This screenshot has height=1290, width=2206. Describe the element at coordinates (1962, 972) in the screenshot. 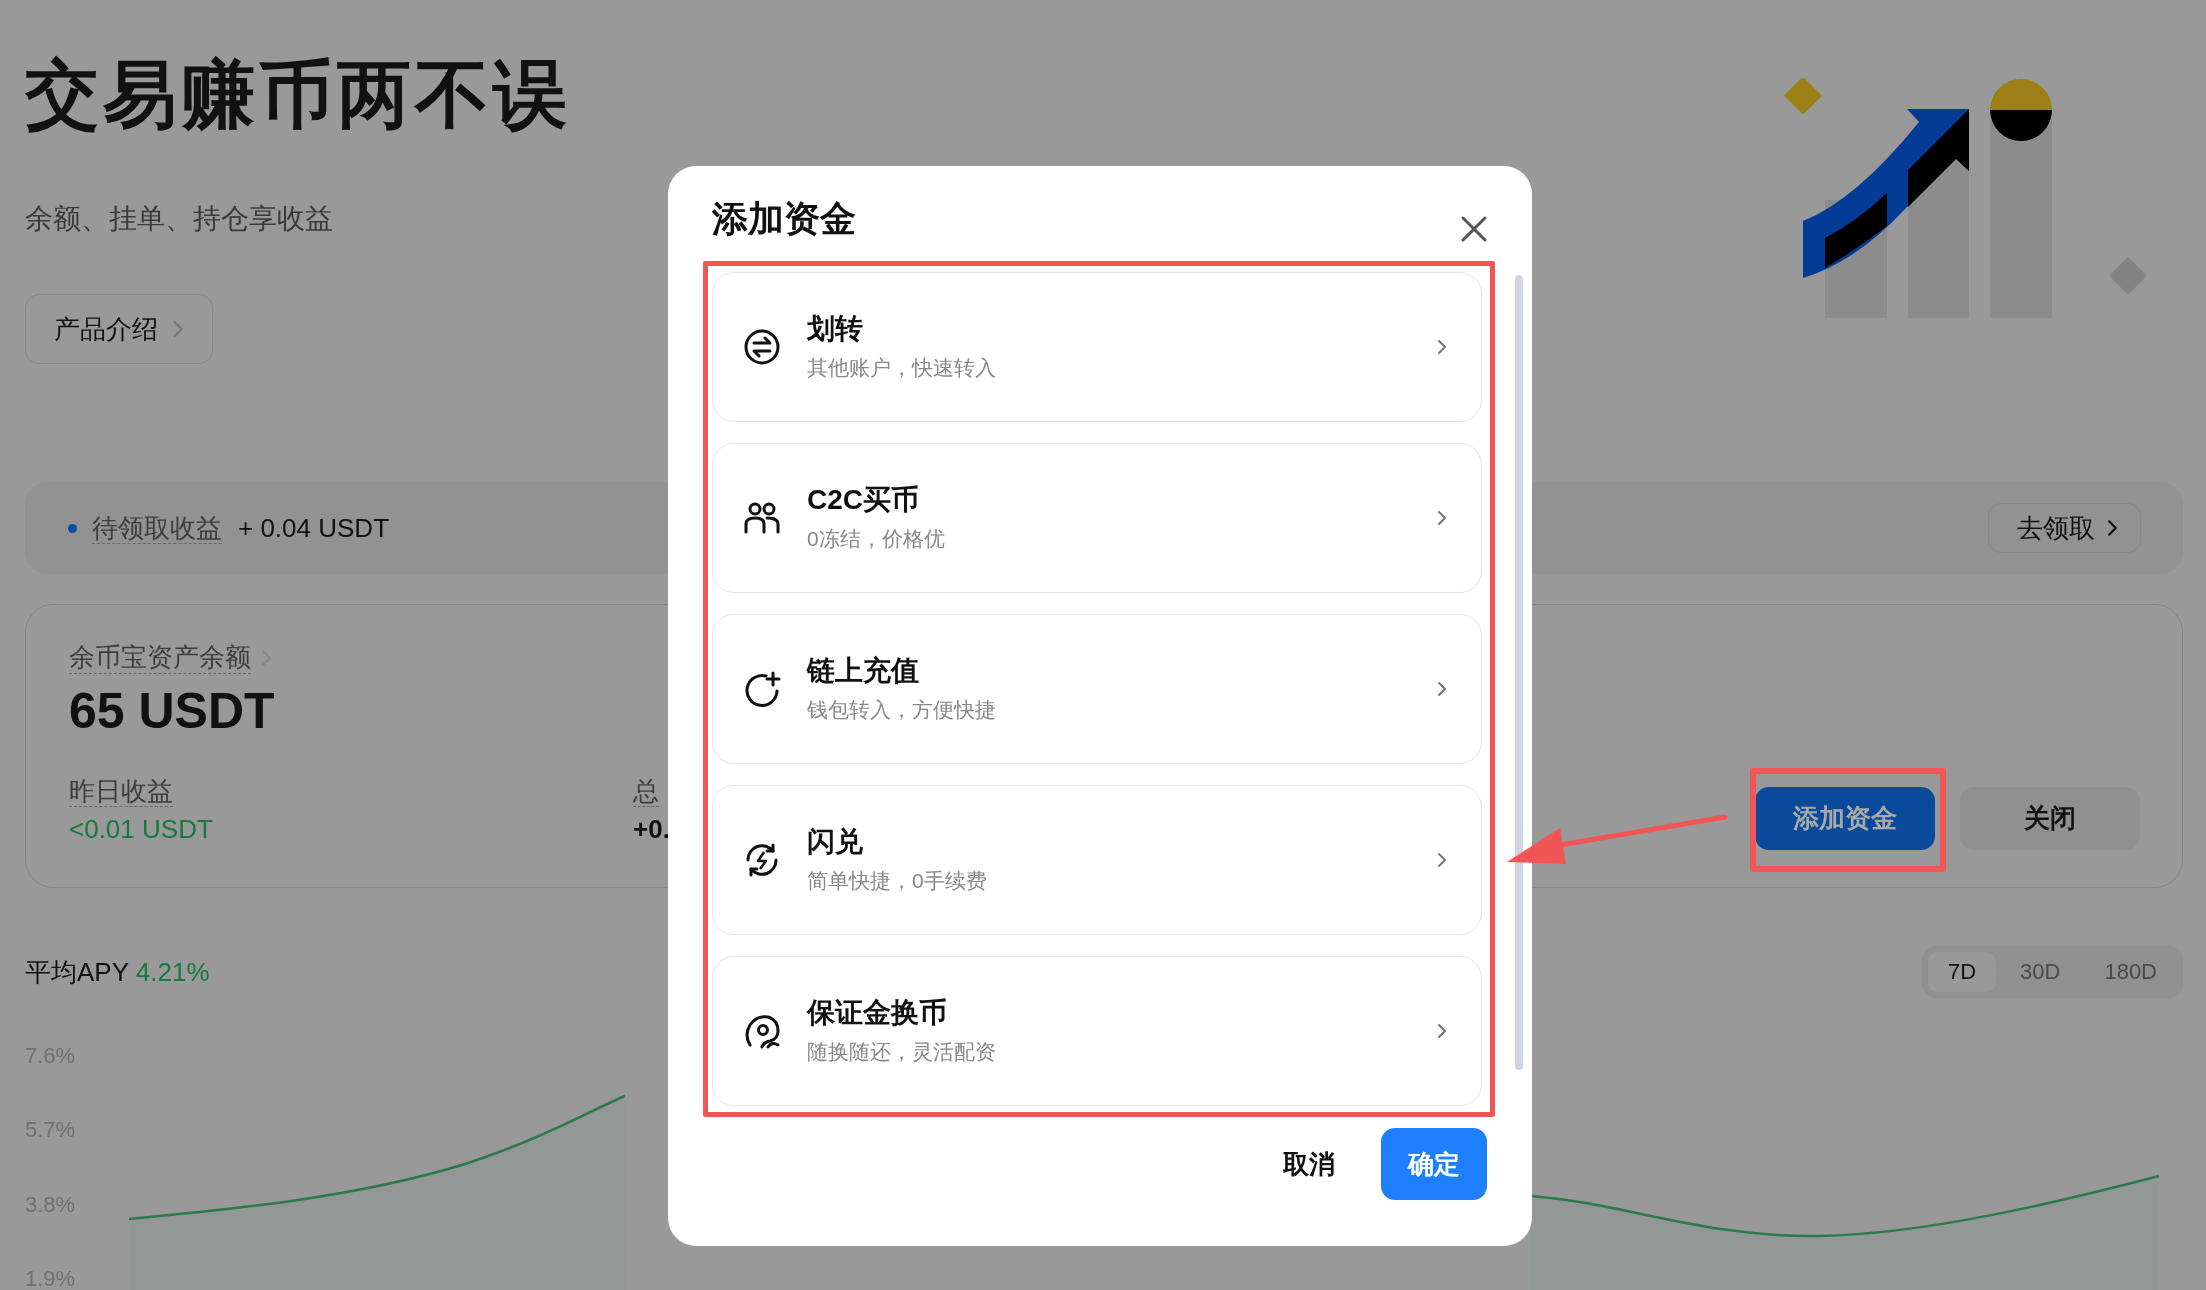

I see `range-tab: 7D` at that location.